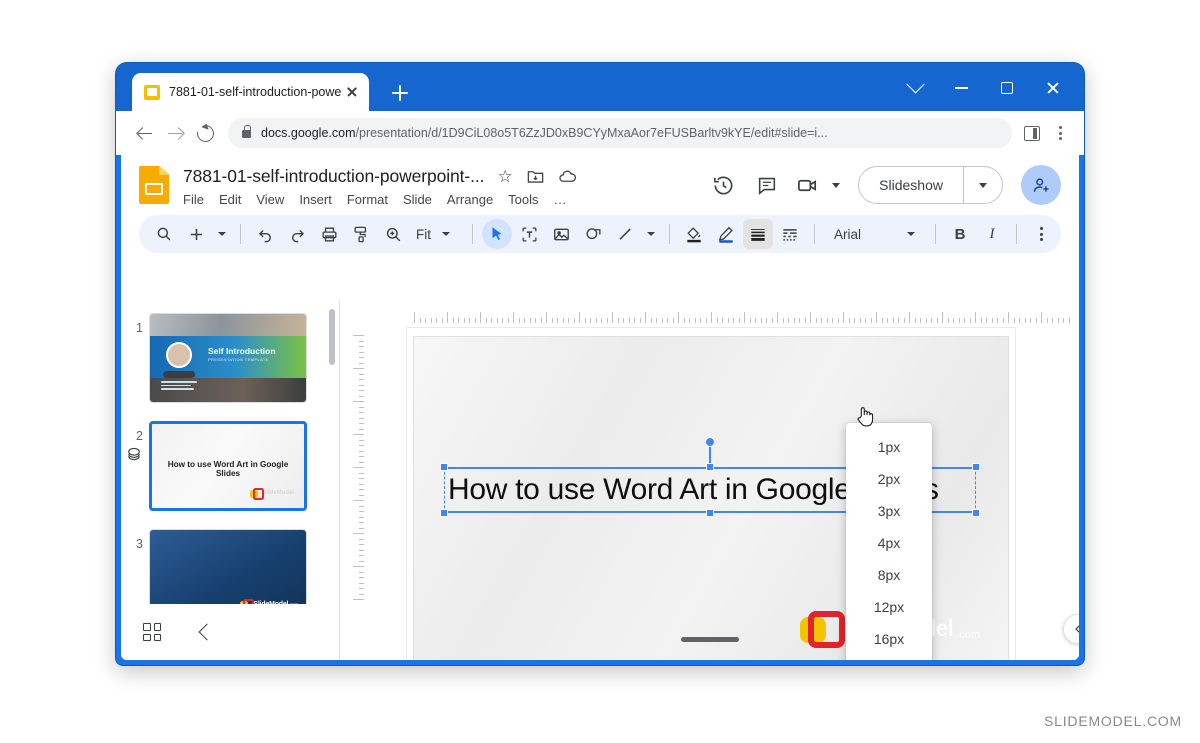 The height and width of the screenshot is (743, 1200). I want to click on filmstrip-collapse-chevron-left-icon, so click(207, 632).